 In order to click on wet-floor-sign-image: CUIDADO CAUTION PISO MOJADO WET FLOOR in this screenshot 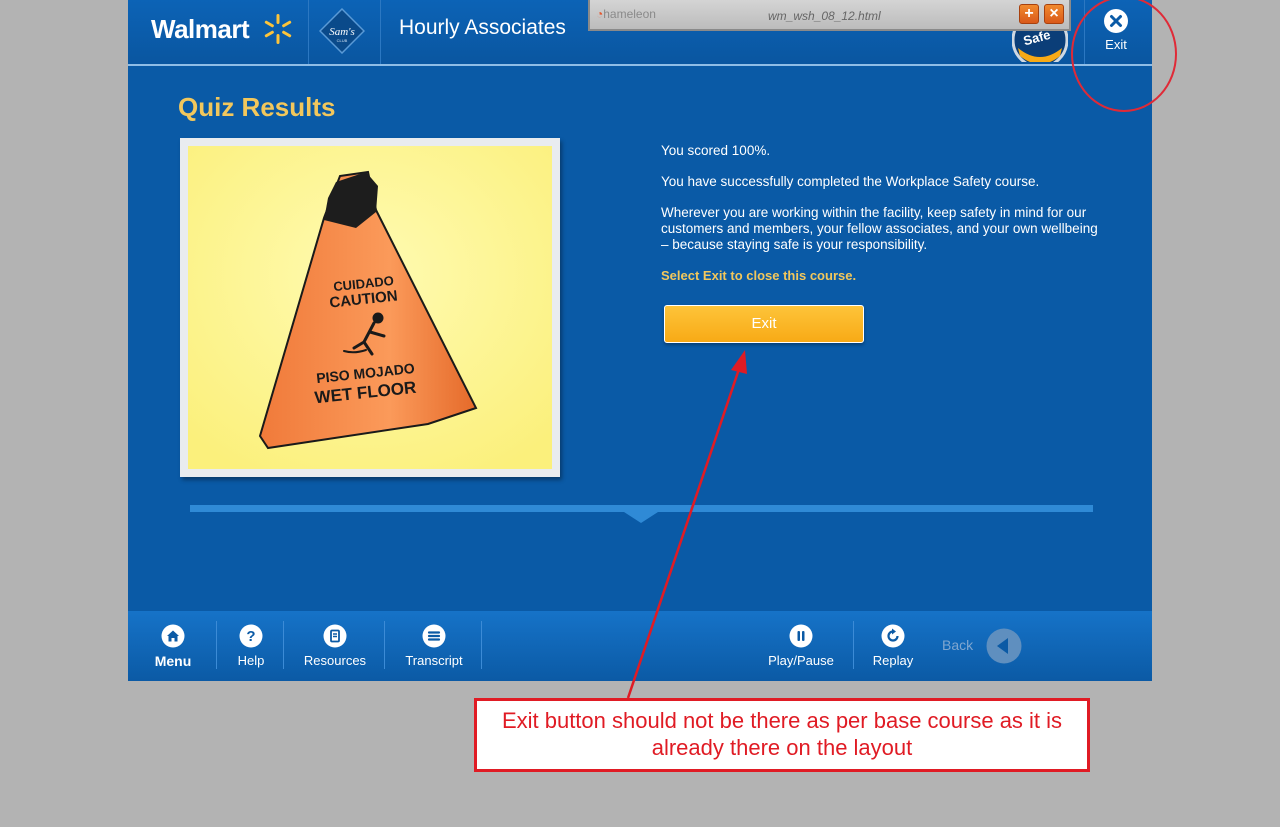, I will do `click(370, 307)`.